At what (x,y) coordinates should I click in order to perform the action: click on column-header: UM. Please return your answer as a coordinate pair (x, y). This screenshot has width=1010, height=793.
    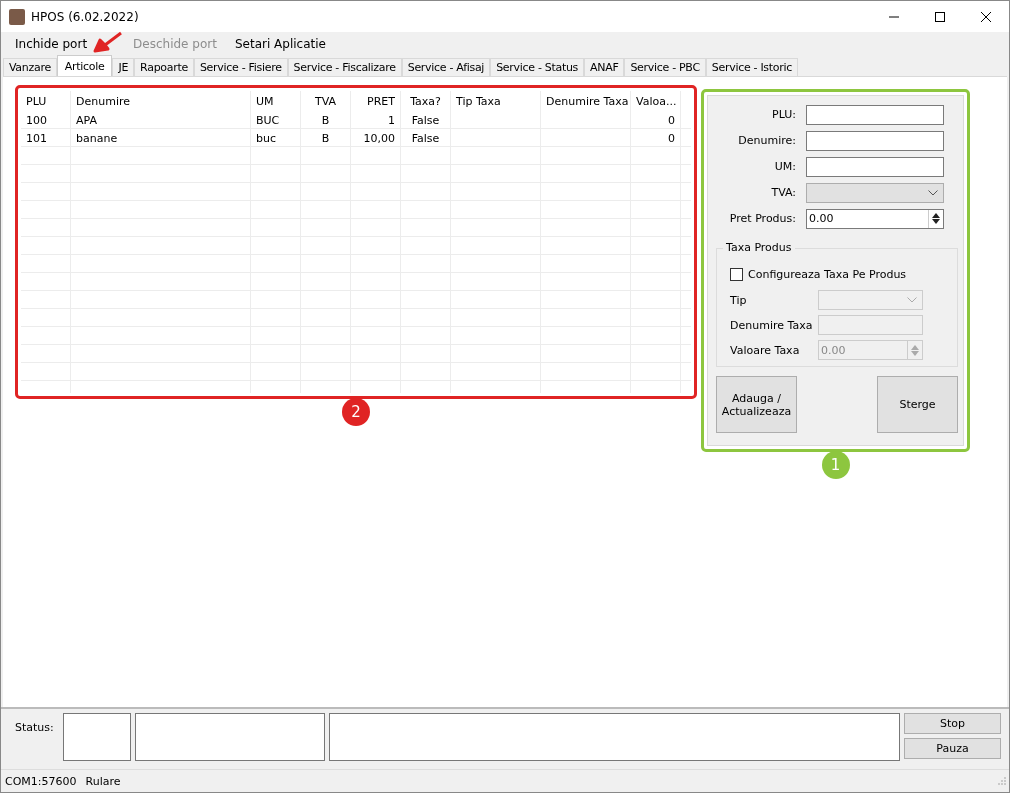
    Looking at the image, I should click on (276, 101).